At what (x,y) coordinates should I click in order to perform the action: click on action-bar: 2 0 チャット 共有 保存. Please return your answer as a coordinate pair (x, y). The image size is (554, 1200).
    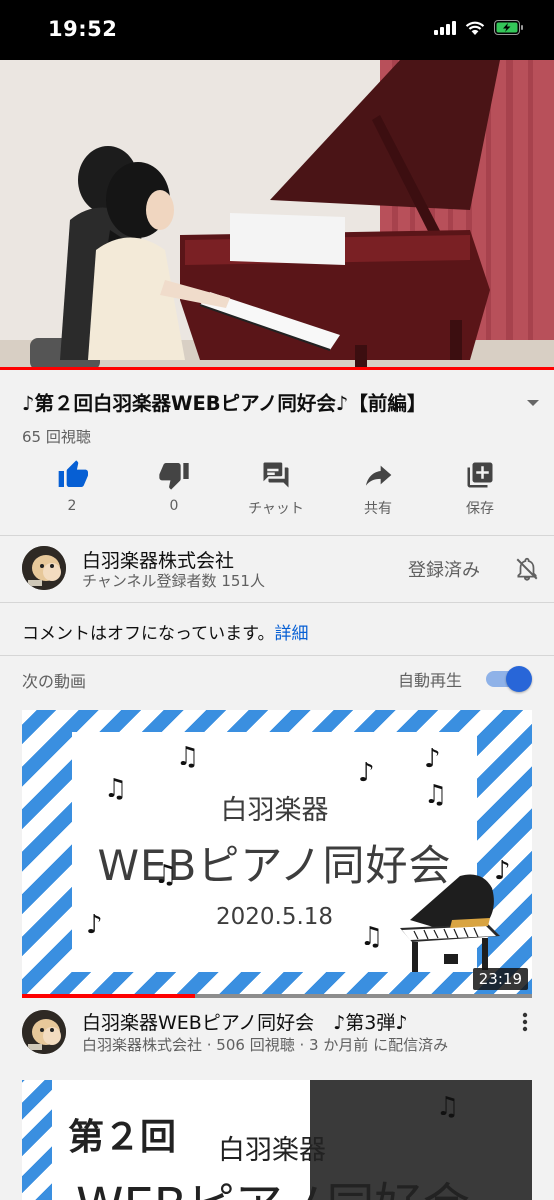
    Looking at the image, I should click on (277, 488).